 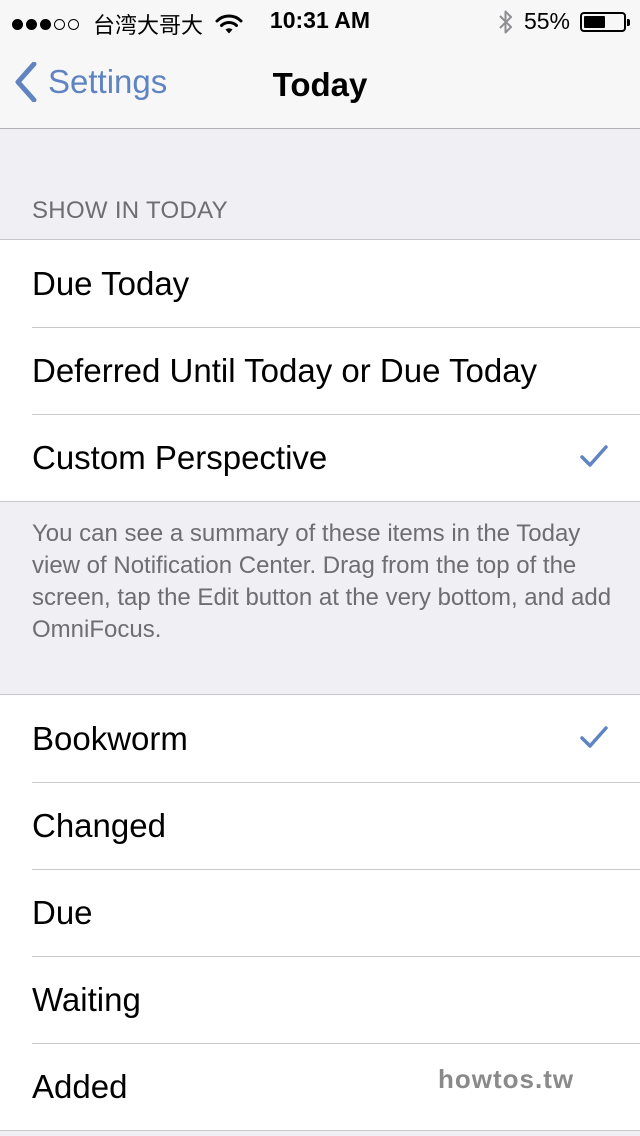 I want to click on status-left: 台湾大哥大, so click(x=127, y=24).